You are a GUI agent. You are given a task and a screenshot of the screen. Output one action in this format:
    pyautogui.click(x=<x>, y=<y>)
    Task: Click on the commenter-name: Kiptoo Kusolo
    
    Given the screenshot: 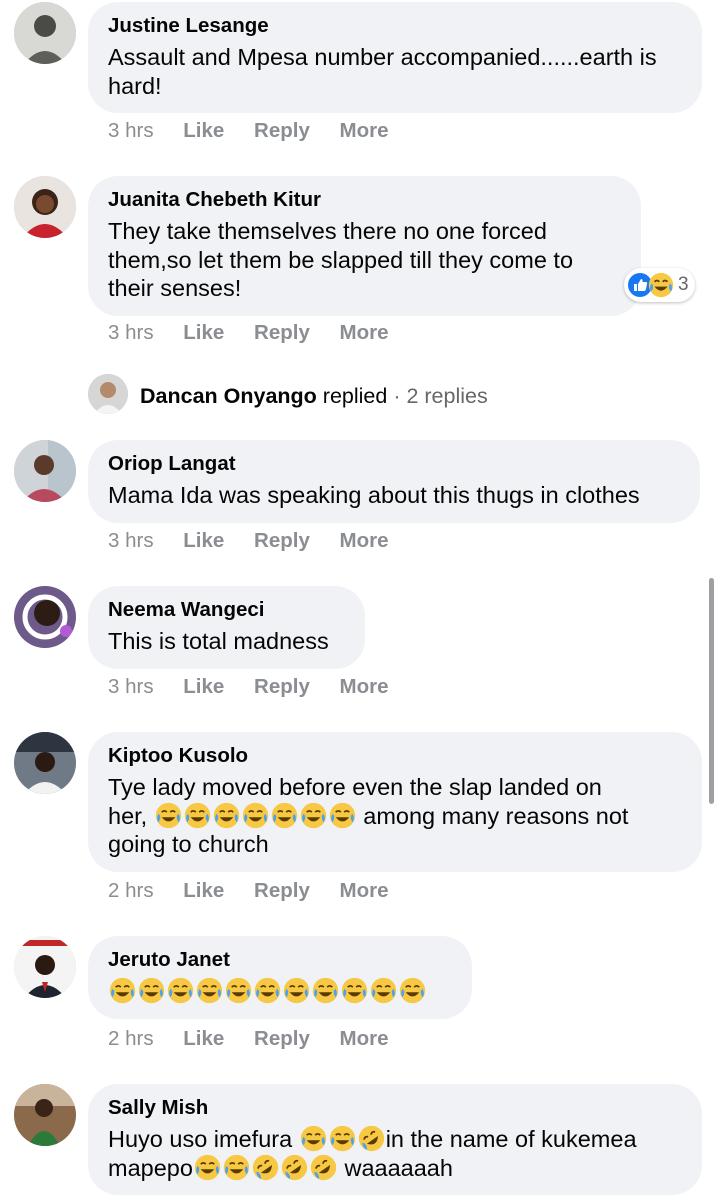 What is the action you would take?
    pyautogui.click(x=395, y=756)
    